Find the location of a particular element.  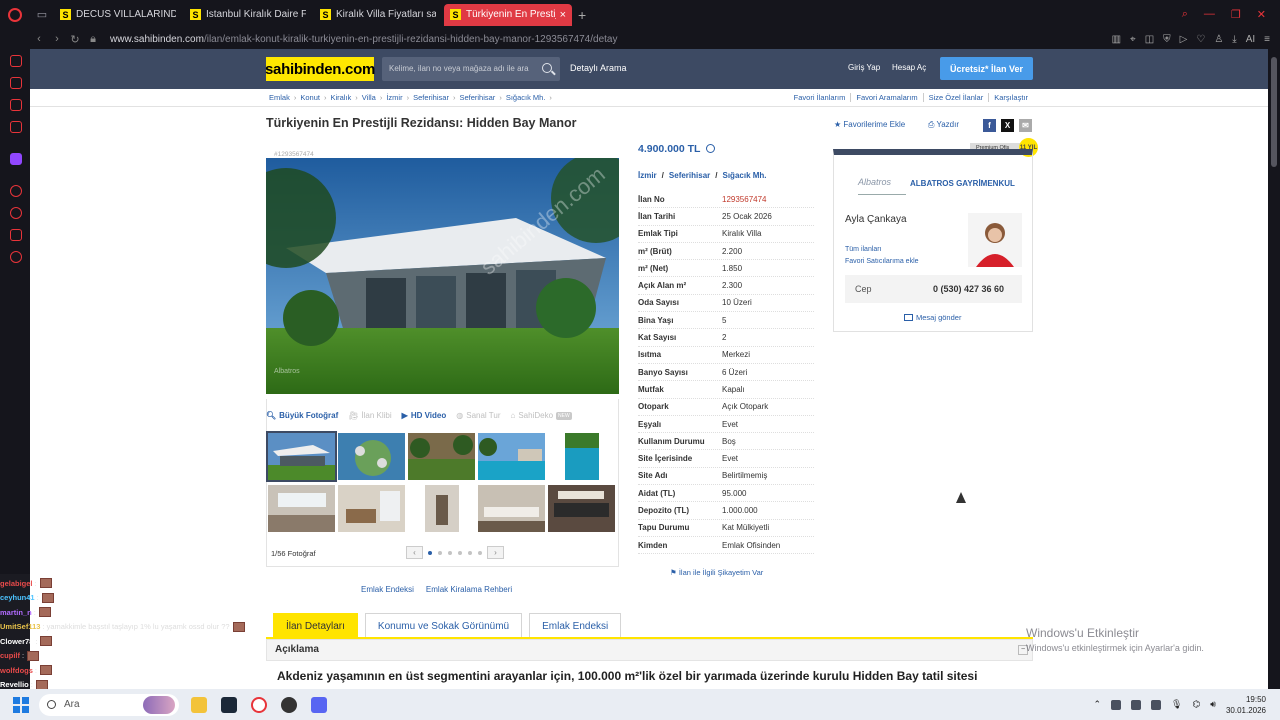

sidebar-bag-icon is located at coordinates (16, 83).